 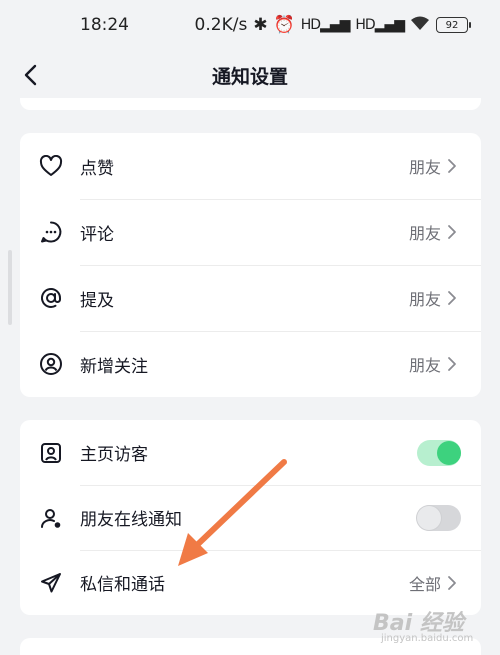 What do you see at coordinates (131, 520) in the screenshot?
I see `setting-label: 朋友在线通知` at bounding box center [131, 520].